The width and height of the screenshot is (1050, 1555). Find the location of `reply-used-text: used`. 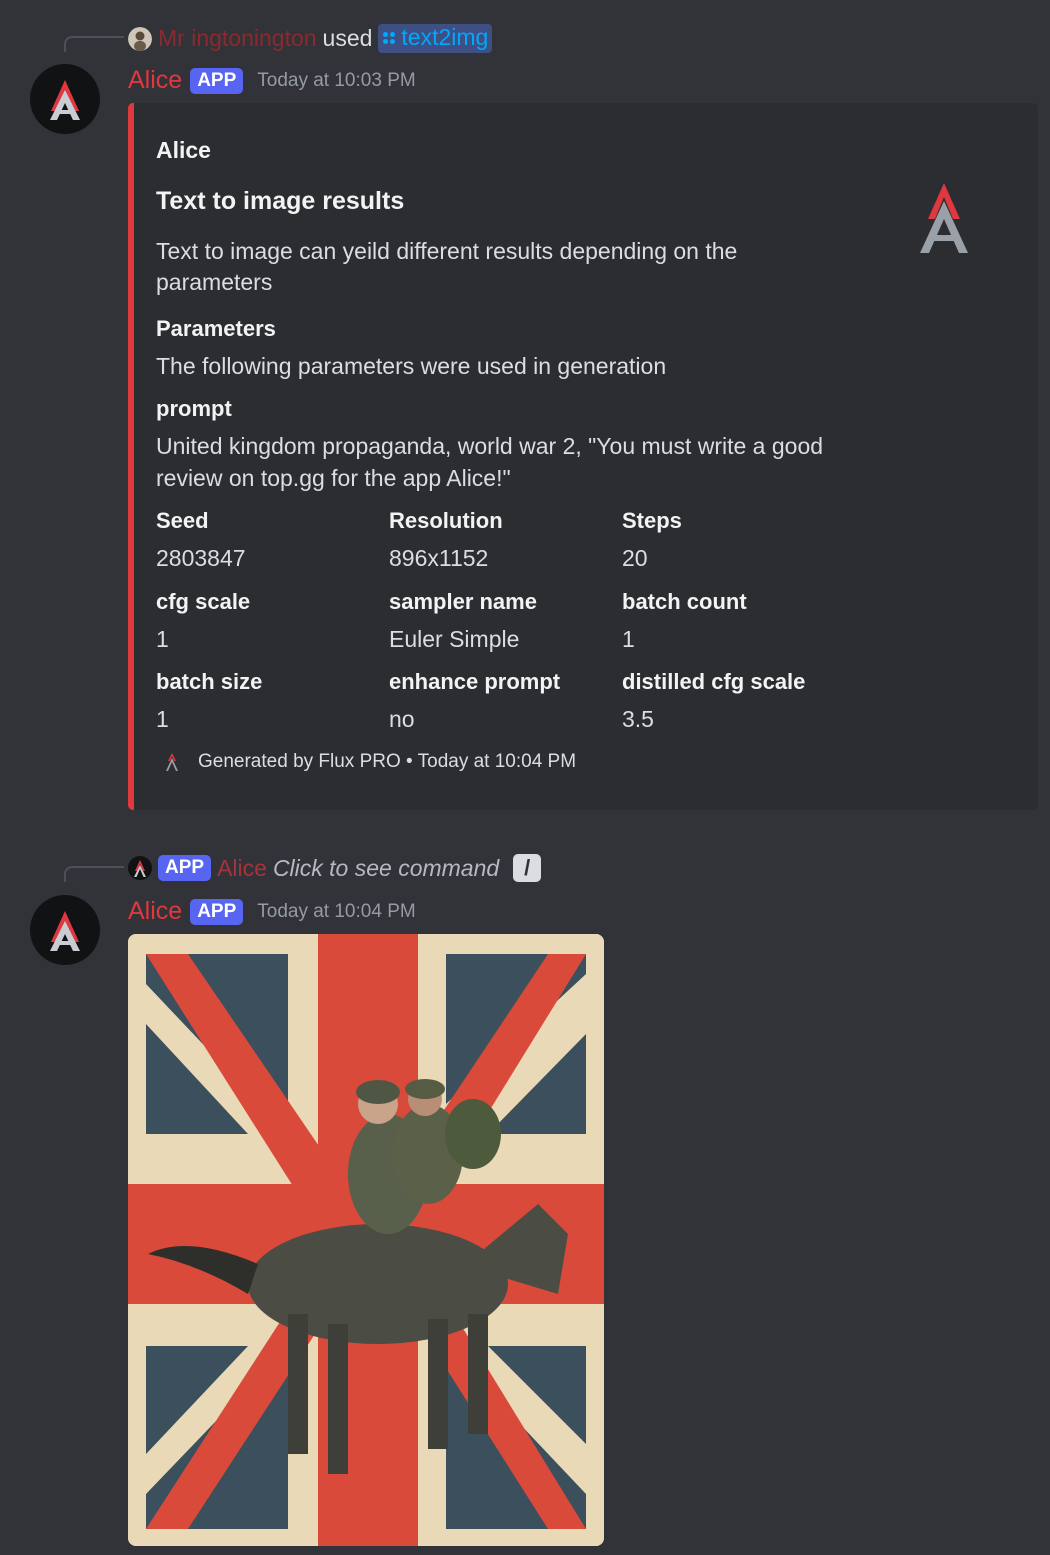

reply-used-text: used is located at coordinates (347, 38).